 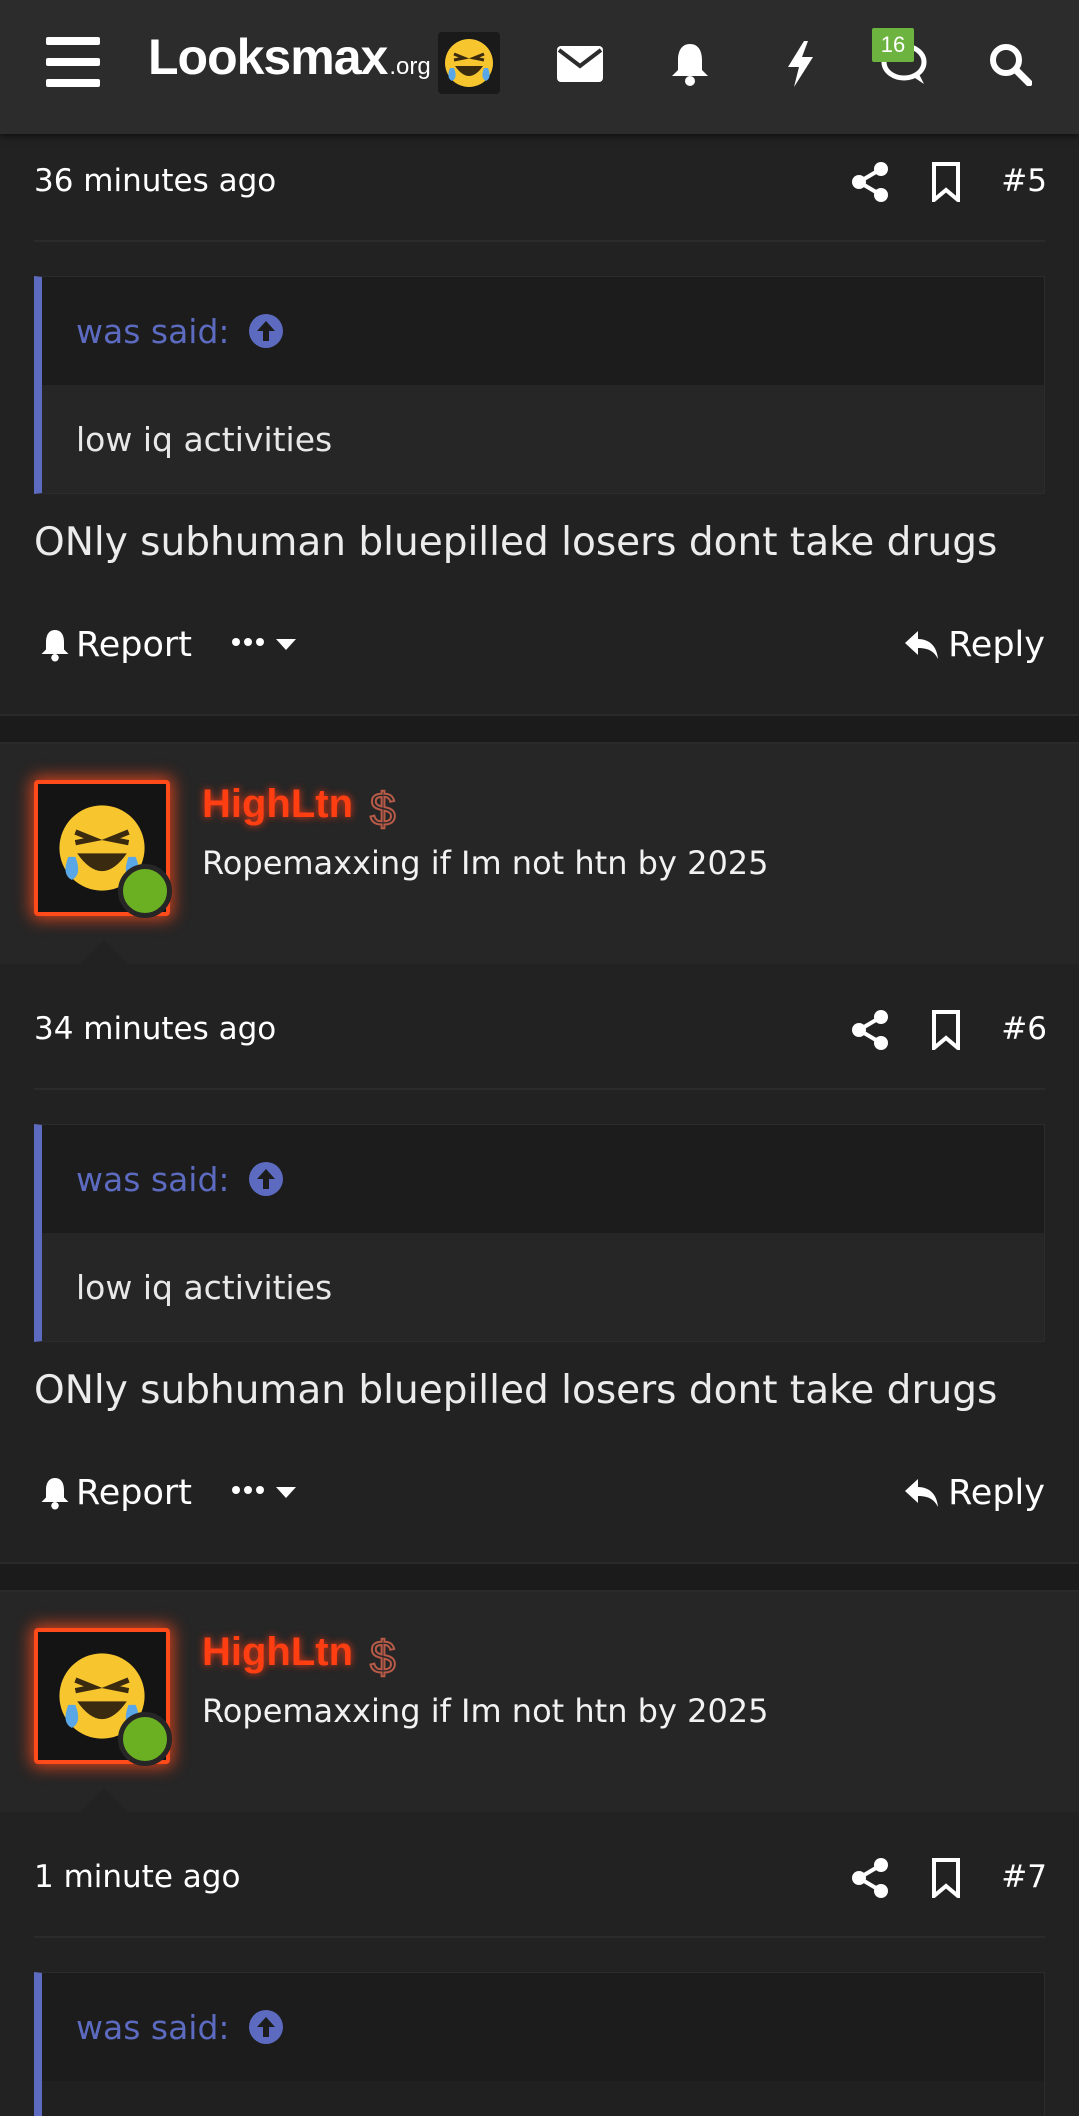 What do you see at coordinates (155, 181) in the screenshot?
I see `post-timestamp: 36 minutes ago` at bounding box center [155, 181].